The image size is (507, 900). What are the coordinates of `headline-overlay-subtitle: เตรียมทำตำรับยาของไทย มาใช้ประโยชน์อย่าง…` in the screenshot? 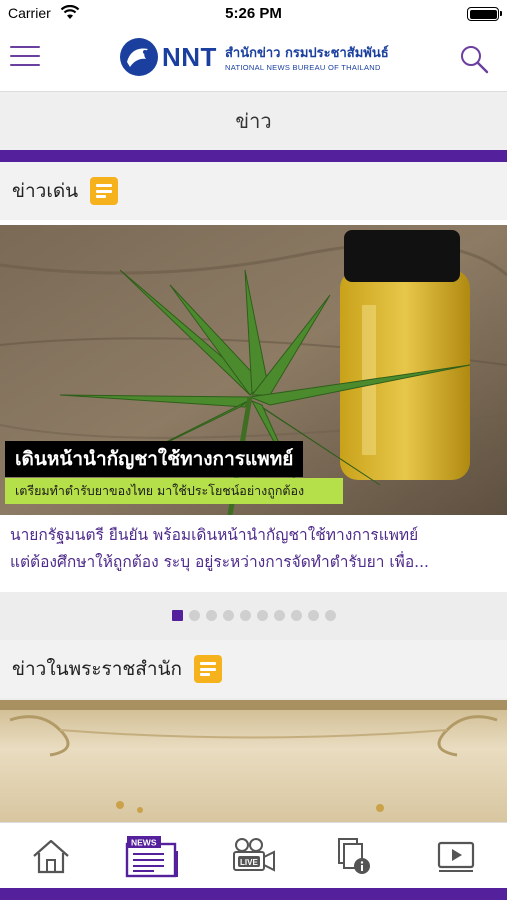 It's located at (174, 491).